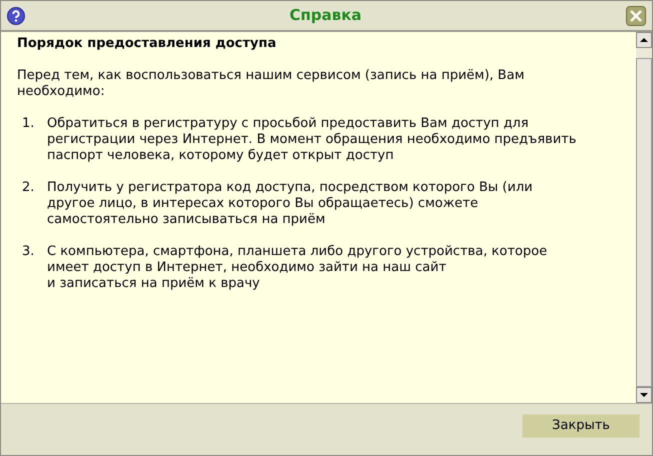 Image resolution: width=653 pixels, height=456 pixels. I want to click on step-number: 1., so click(28, 124).